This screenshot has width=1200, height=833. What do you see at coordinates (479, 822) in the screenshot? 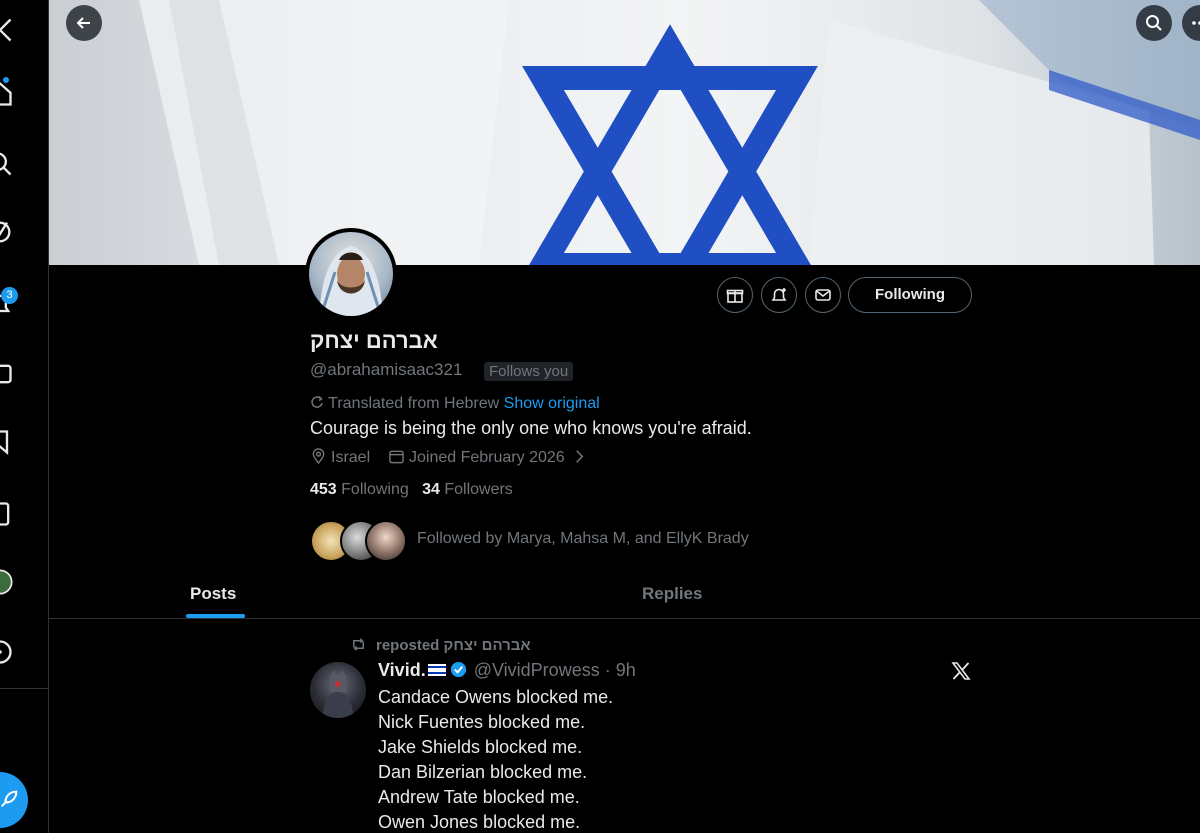
I see `post-text-line: Owen Jones blocked me.` at bounding box center [479, 822].